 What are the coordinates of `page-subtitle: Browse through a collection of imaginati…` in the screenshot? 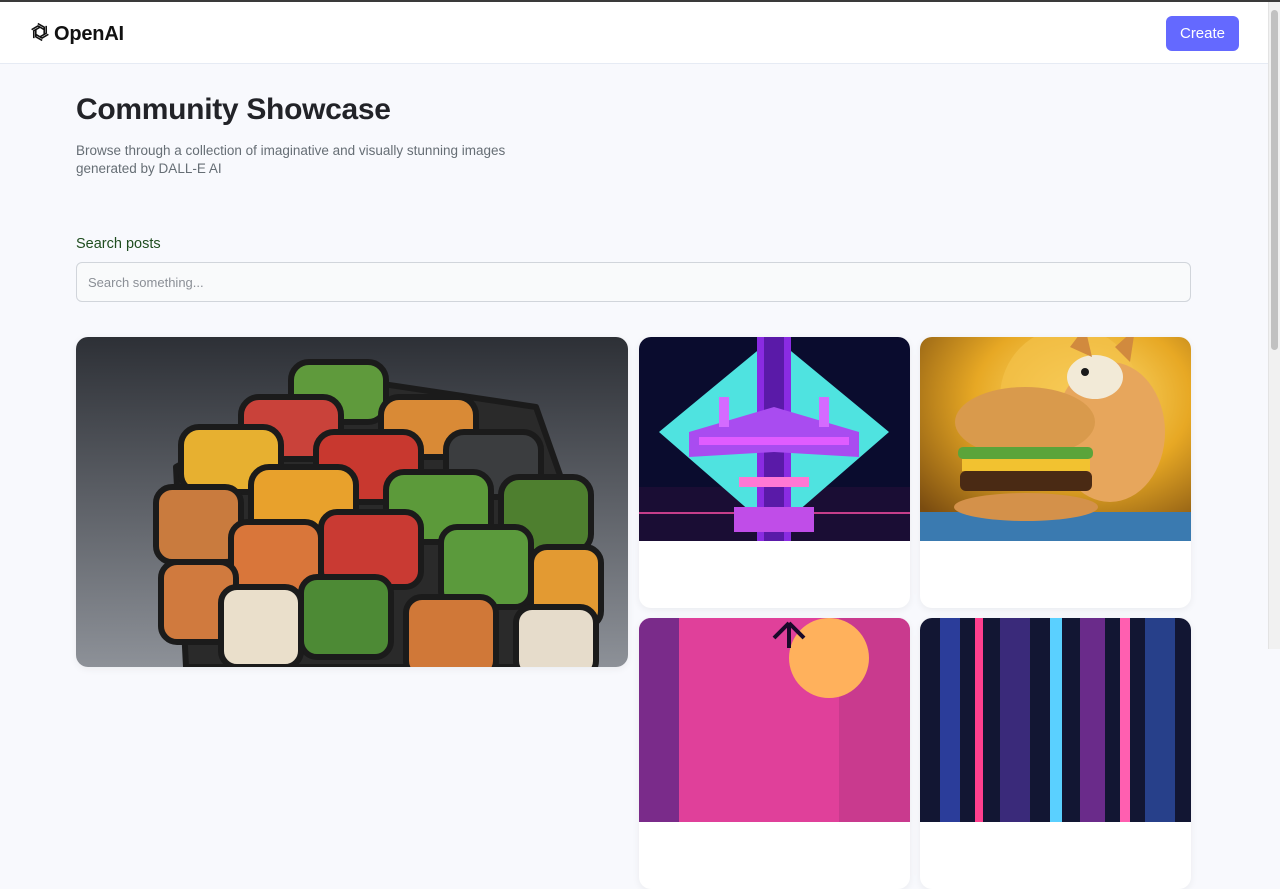 It's located at (291, 159).